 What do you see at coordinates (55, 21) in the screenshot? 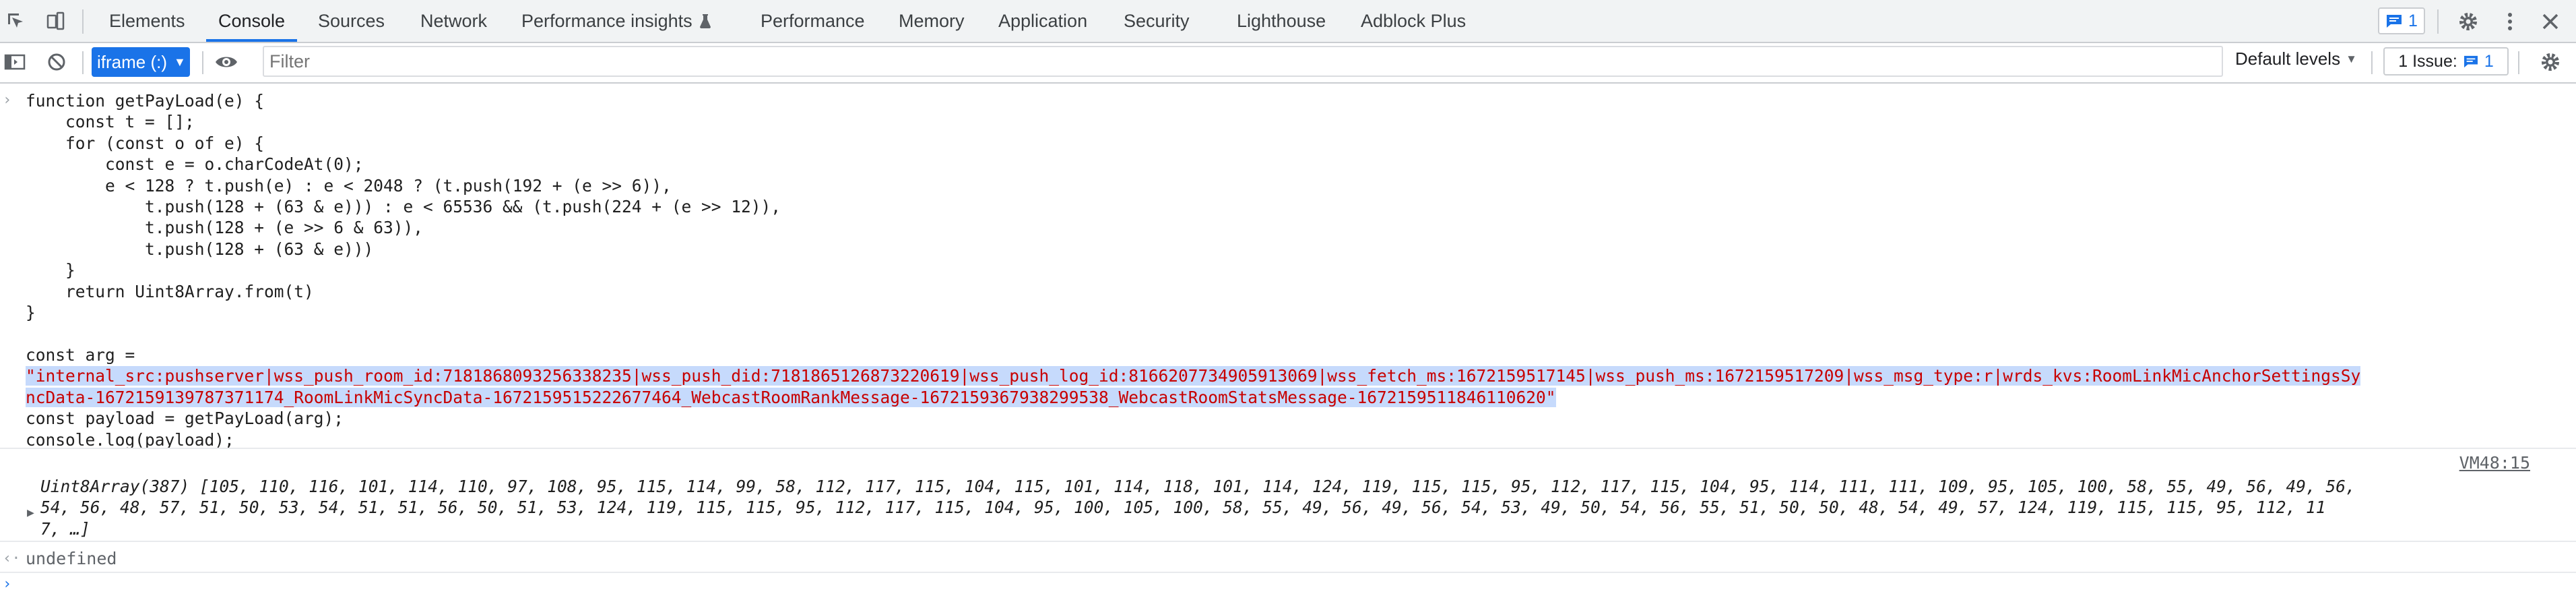
I see `device-toolbar-icon` at bounding box center [55, 21].